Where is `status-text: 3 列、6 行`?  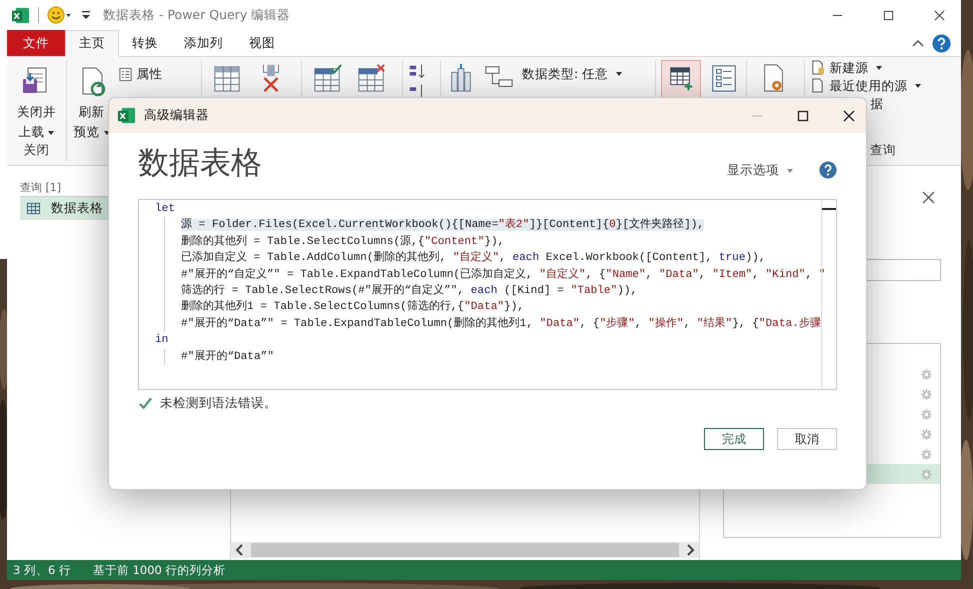
status-text: 3 列、6 行 is located at coordinates (42, 570).